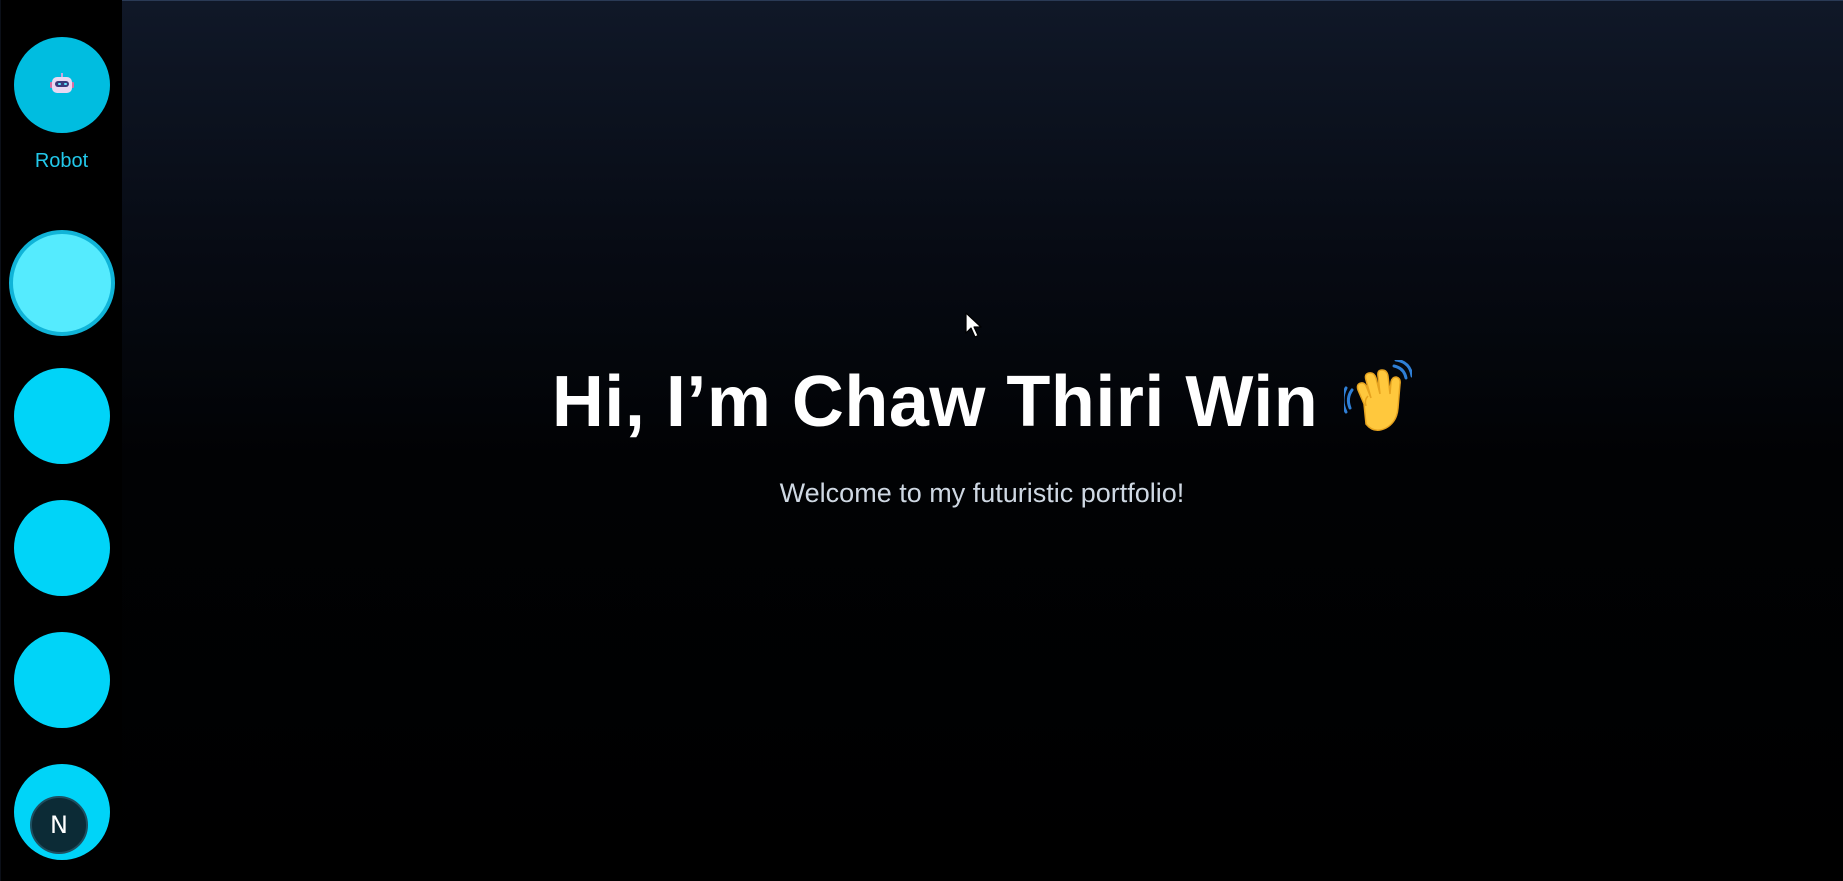 This screenshot has height=881, width=1843. I want to click on next-badge: N, so click(59, 825).